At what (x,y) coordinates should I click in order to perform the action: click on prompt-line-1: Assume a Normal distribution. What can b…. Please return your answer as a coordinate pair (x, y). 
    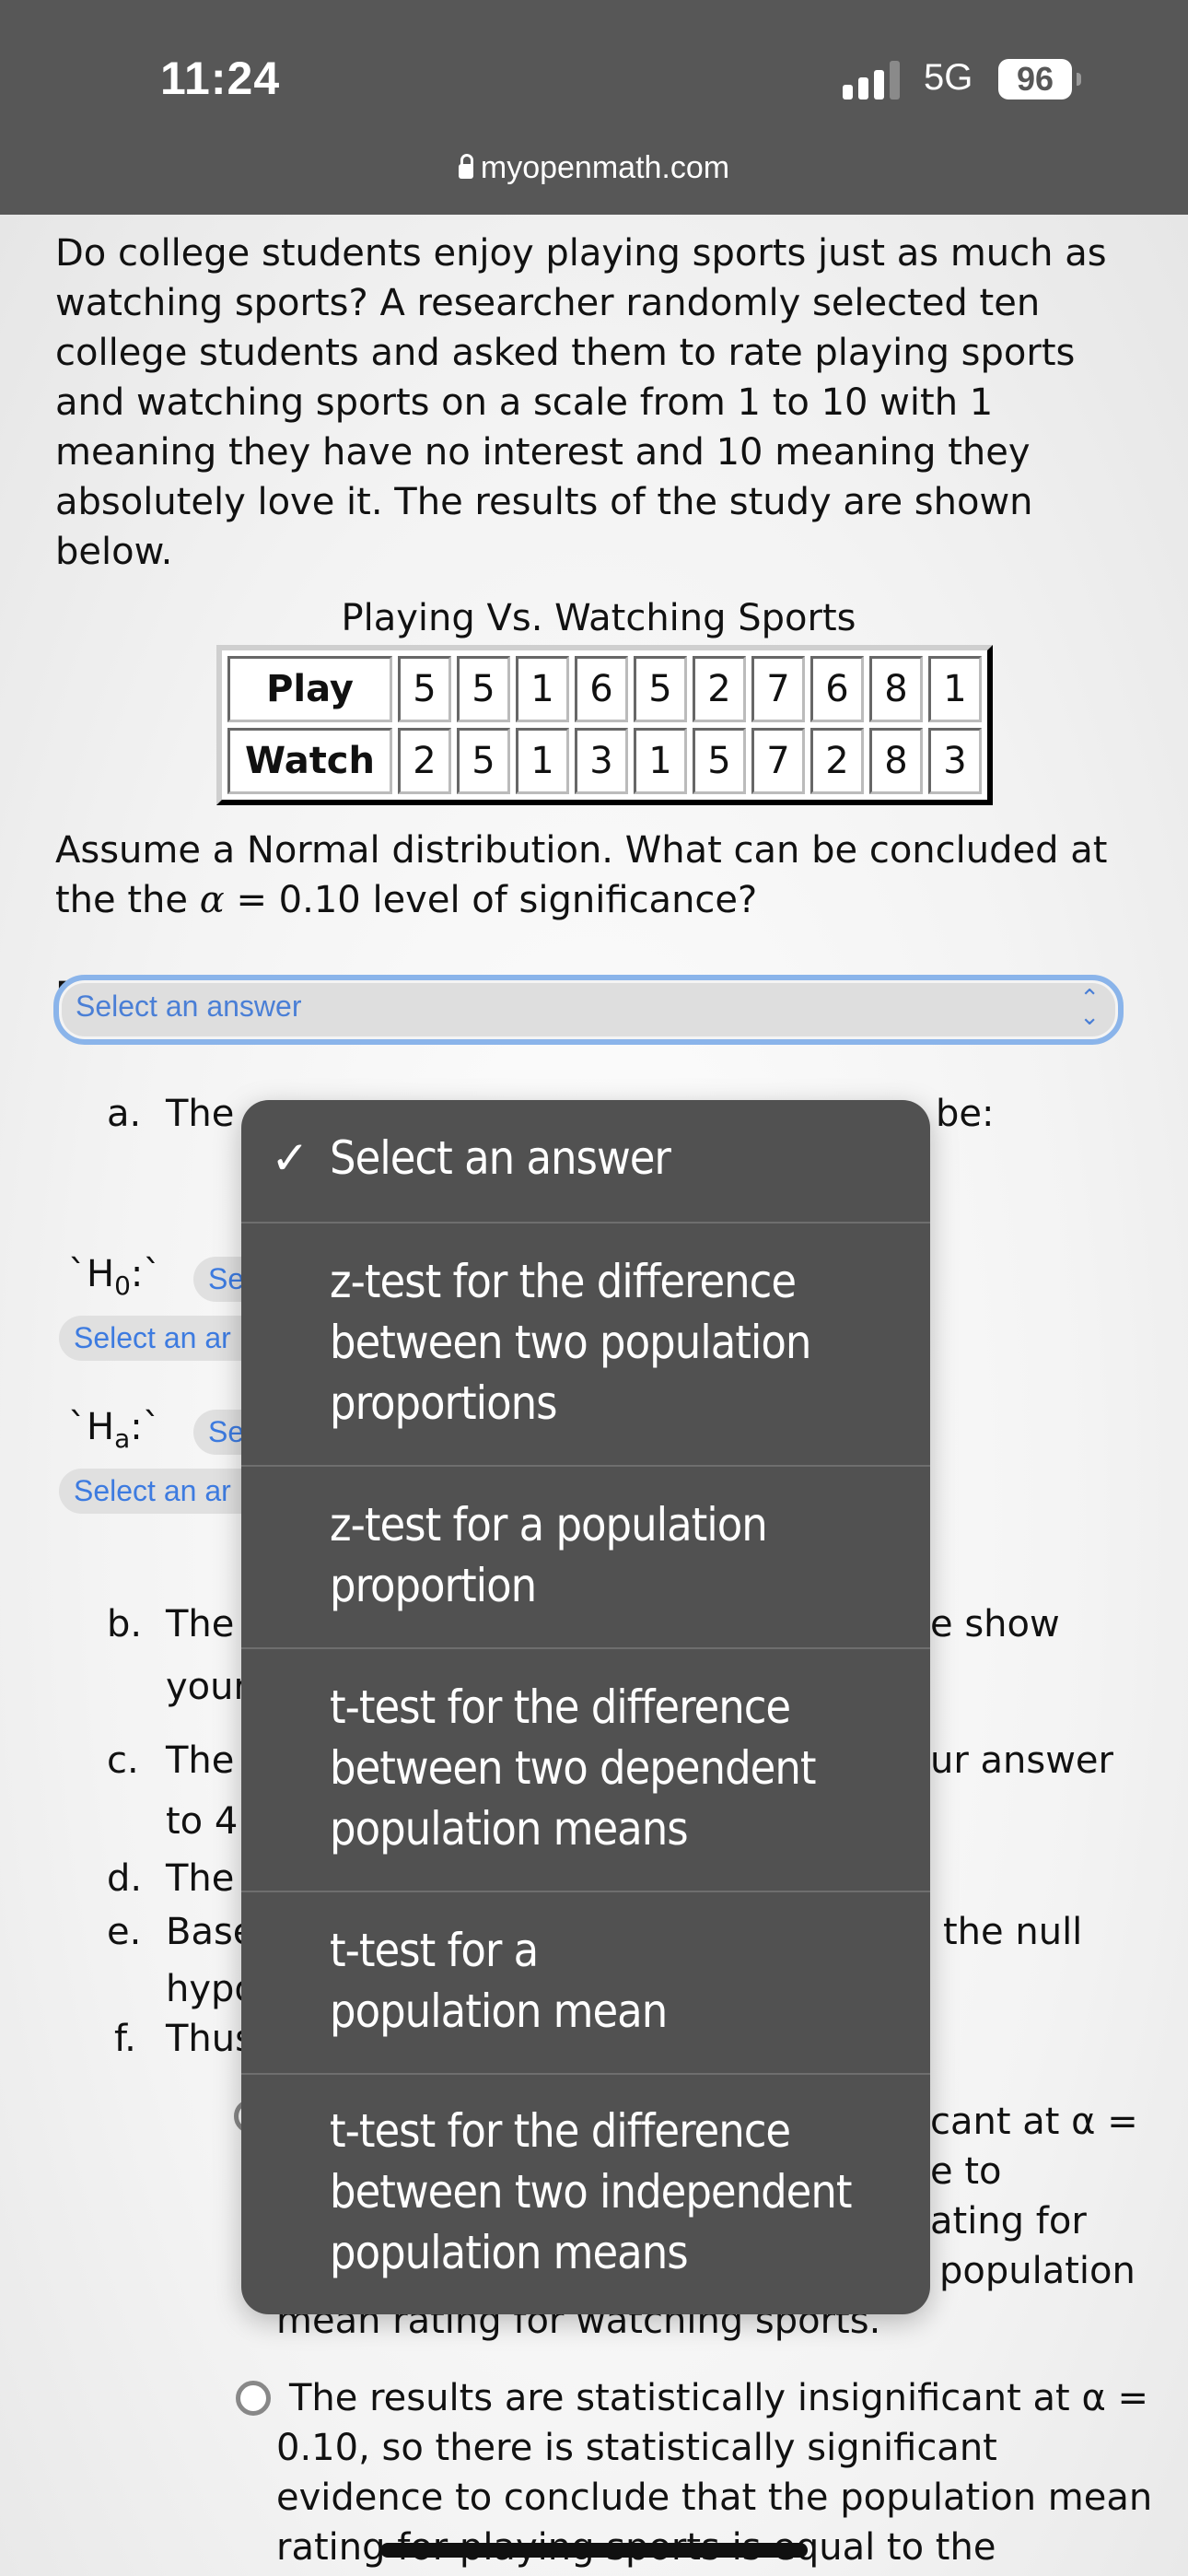
    Looking at the image, I should click on (581, 850).